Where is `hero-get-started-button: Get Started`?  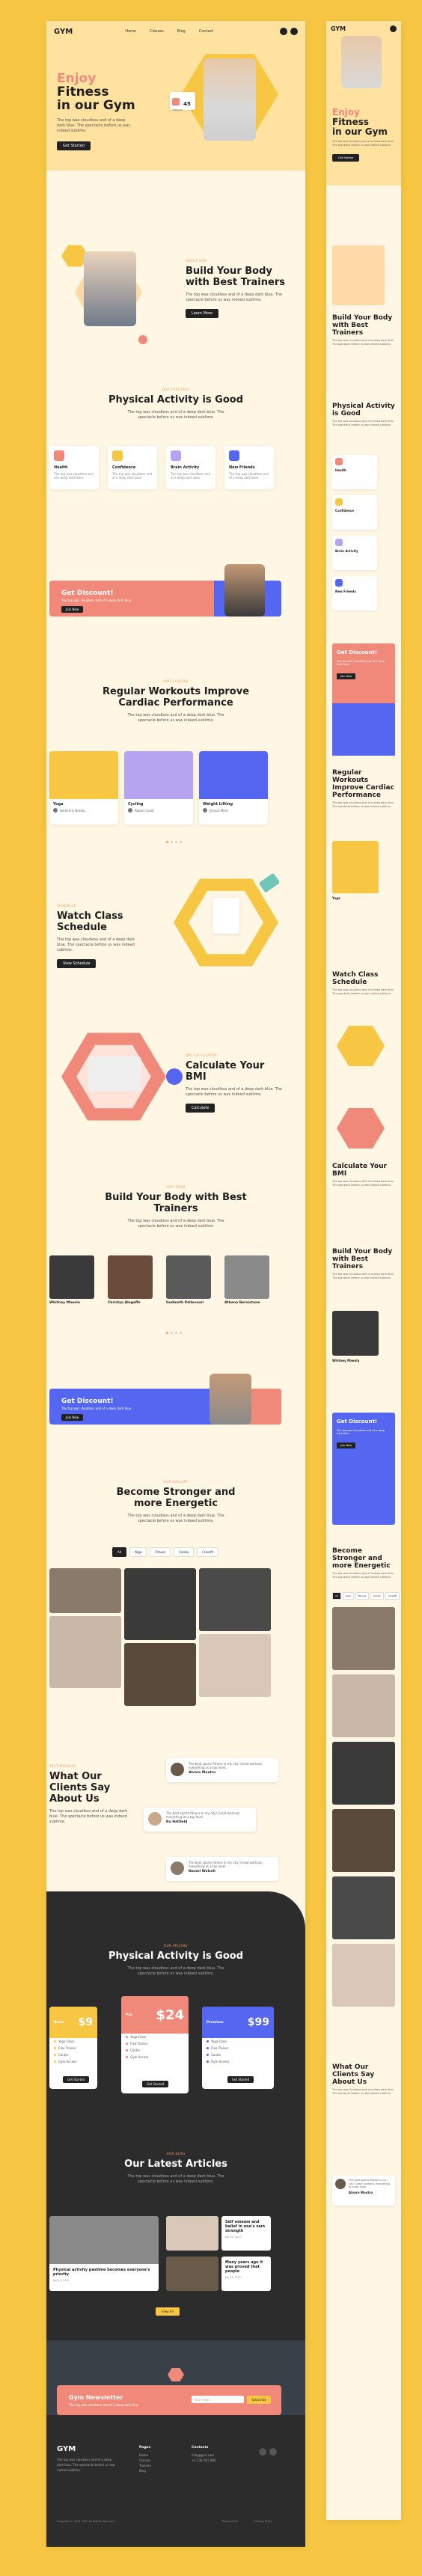 hero-get-started-button: Get Started is located at coordinates (74, 145).